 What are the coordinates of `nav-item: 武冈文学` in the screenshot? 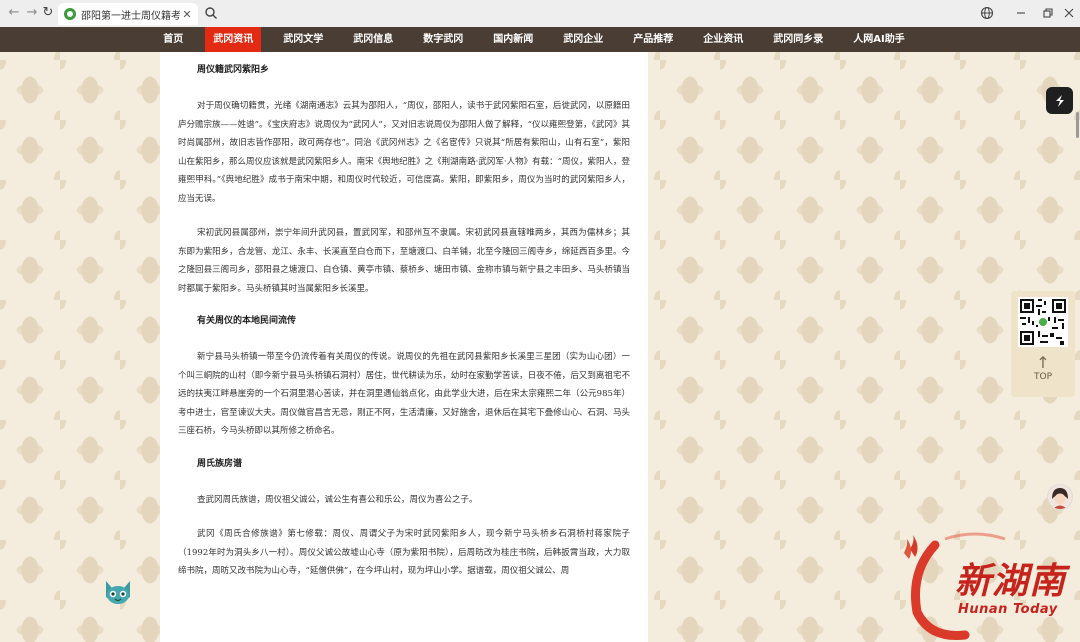 It's located at (303, 39).